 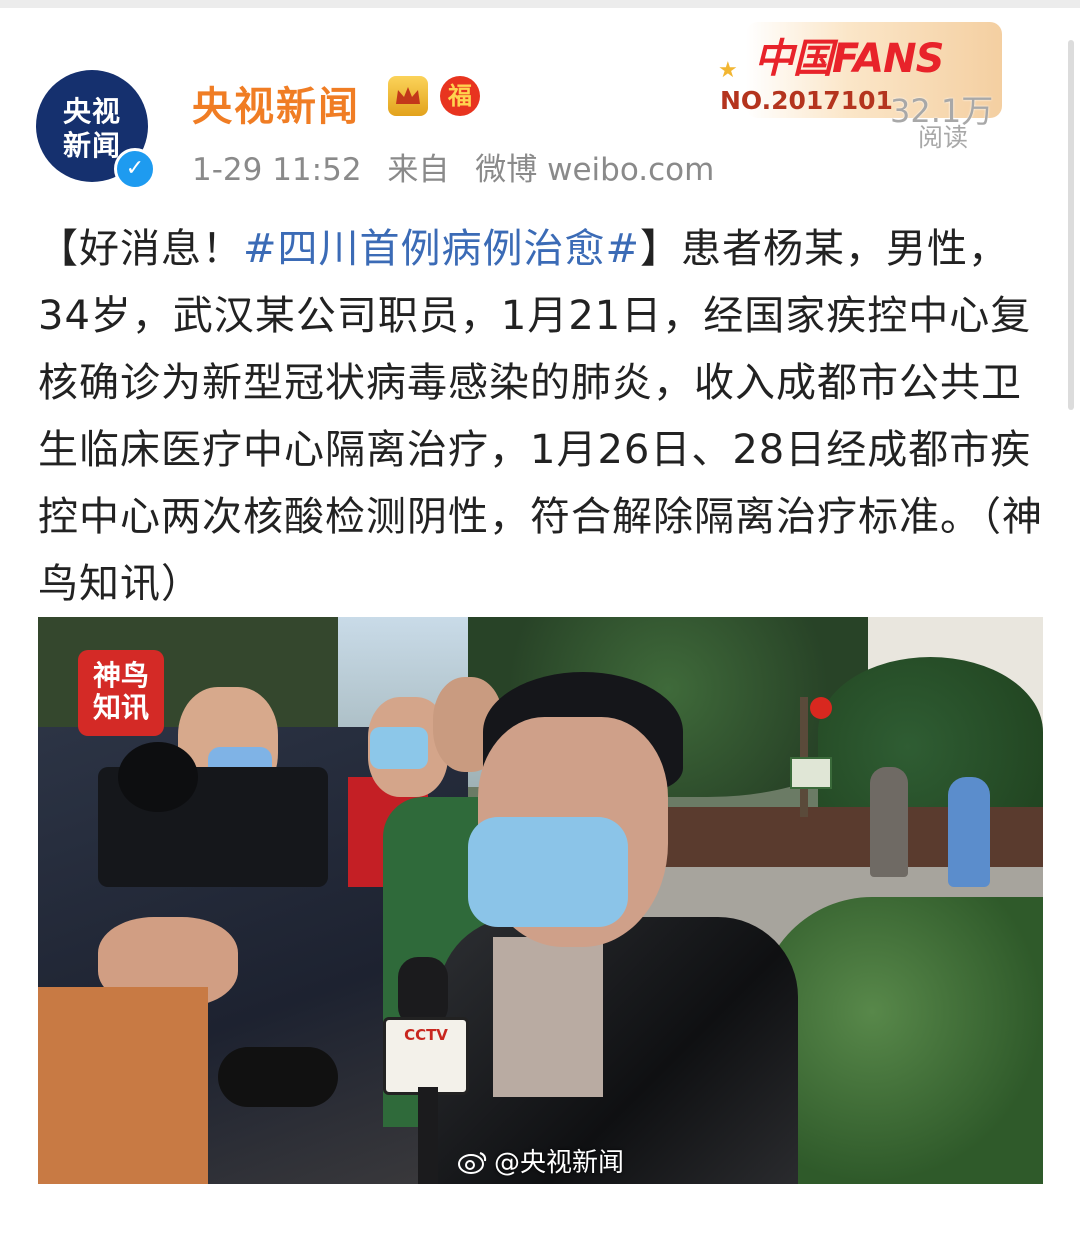 I want to click on verified-icon: ✓, so click(x=135, y=169).